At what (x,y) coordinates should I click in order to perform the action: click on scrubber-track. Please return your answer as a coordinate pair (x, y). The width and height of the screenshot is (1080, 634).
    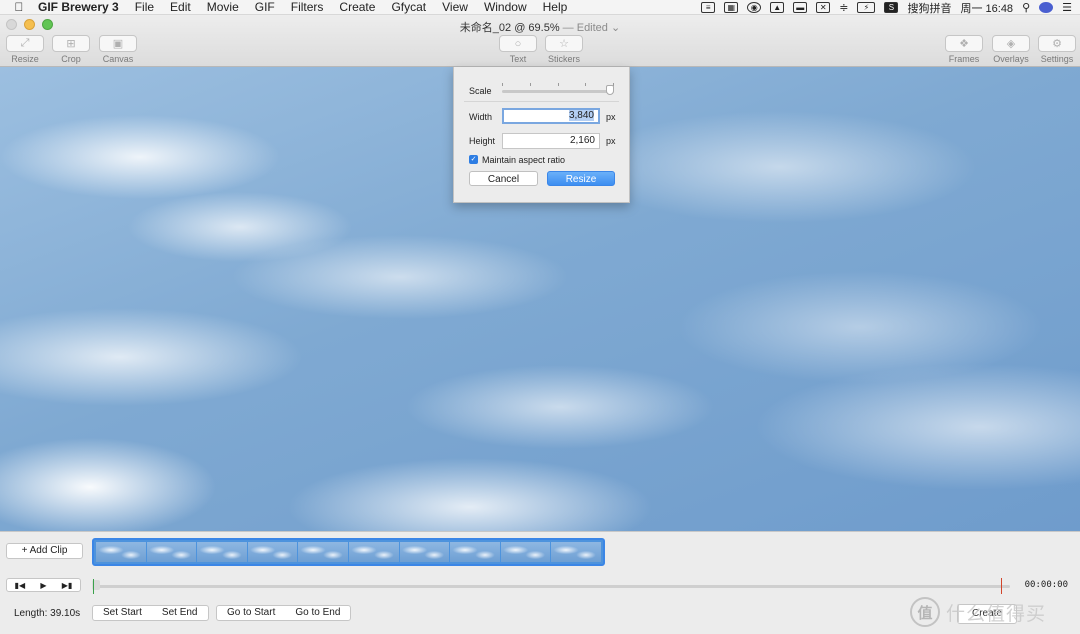
    Looking at the image, I should click on (551, 586).